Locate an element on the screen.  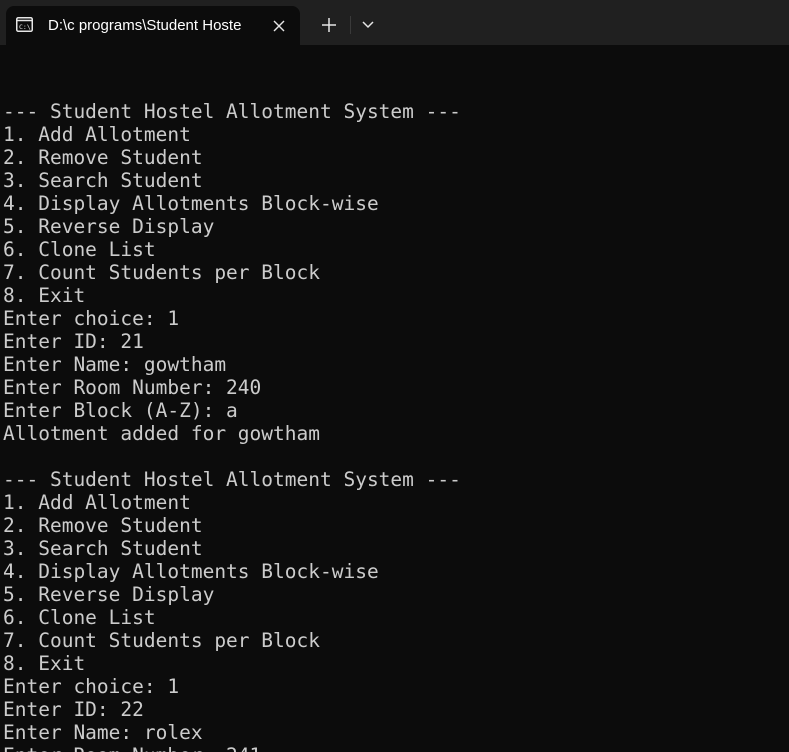
console-icon: C:\ is located at coordinates (24, 24).